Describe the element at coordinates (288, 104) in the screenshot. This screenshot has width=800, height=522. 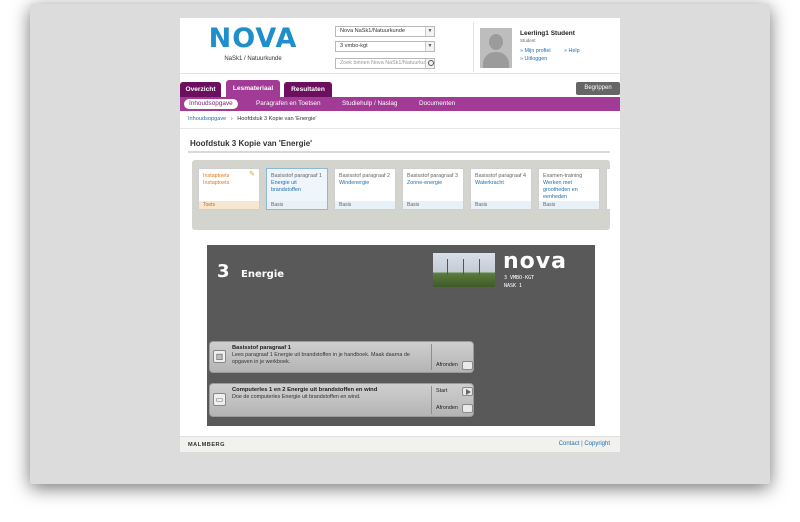
I see `subtab-paragrafen: Paragrafen en Toetsen` at that location.